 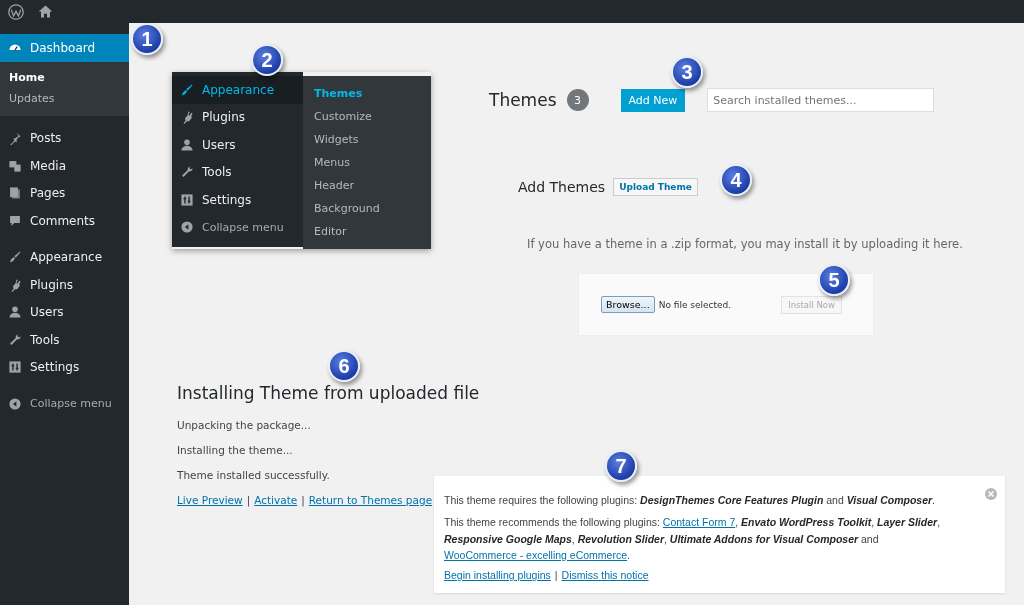 I want to click on pages-icon, so click(x=15, y=193).